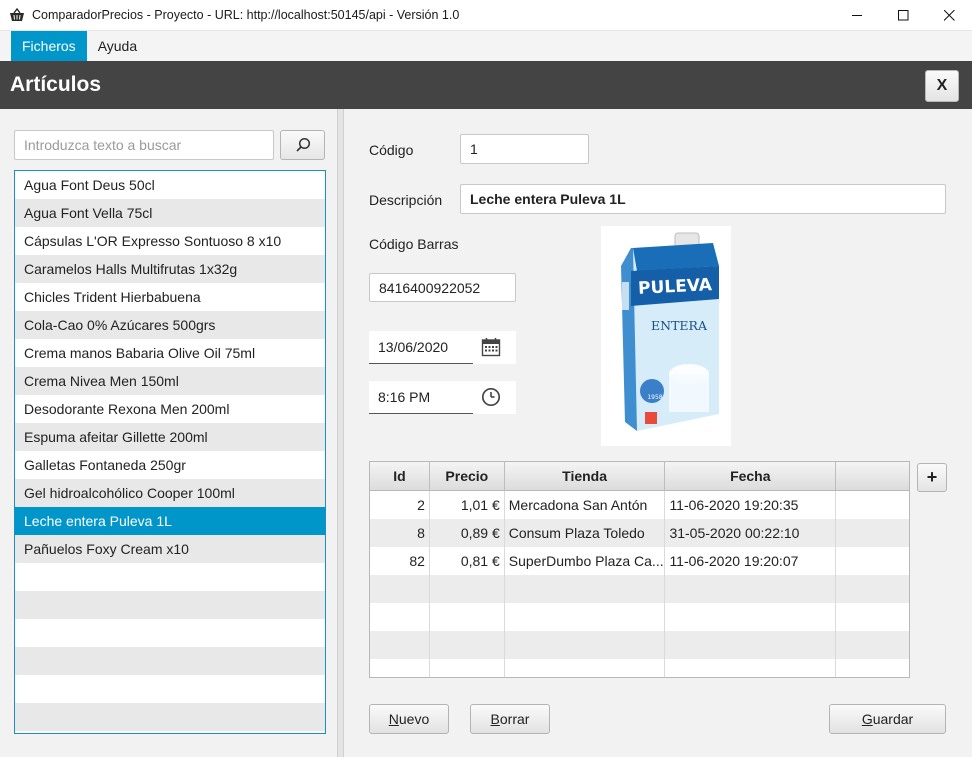 The height and width of the screenshot is (757, 972). I want to click on list-item: Galletas Fontaneda 250gr, so click(170, 465).